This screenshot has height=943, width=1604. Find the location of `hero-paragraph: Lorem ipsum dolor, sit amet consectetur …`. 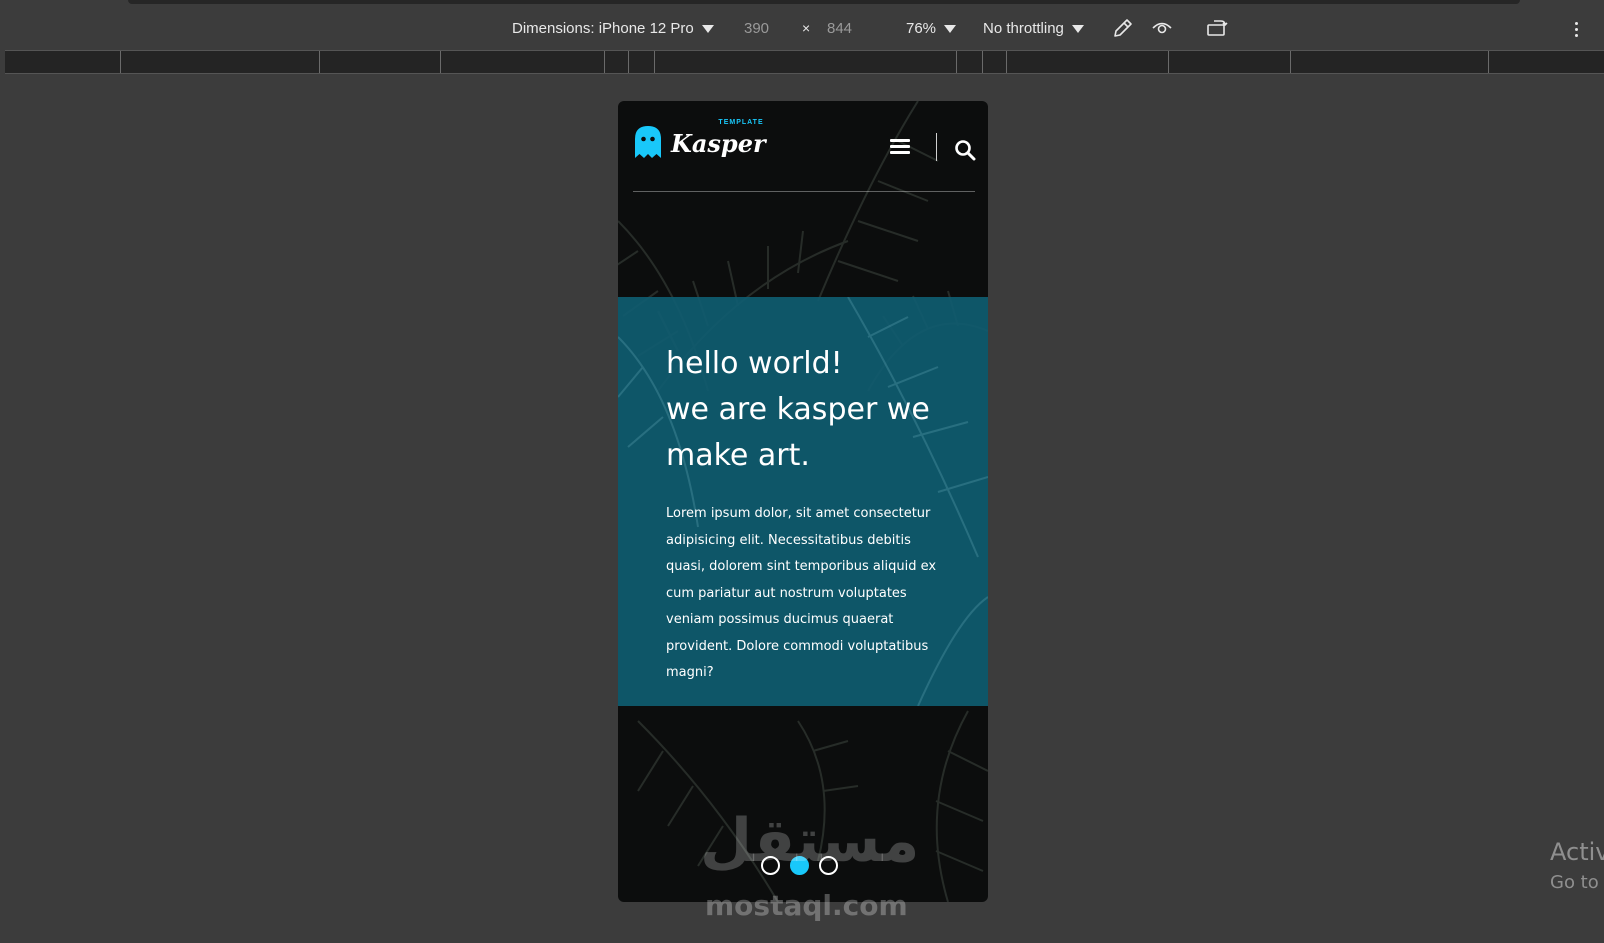

hero-paragraph: Lorem ipsum dolor, sit amet consectetur … is located at coordinates (801, 593).